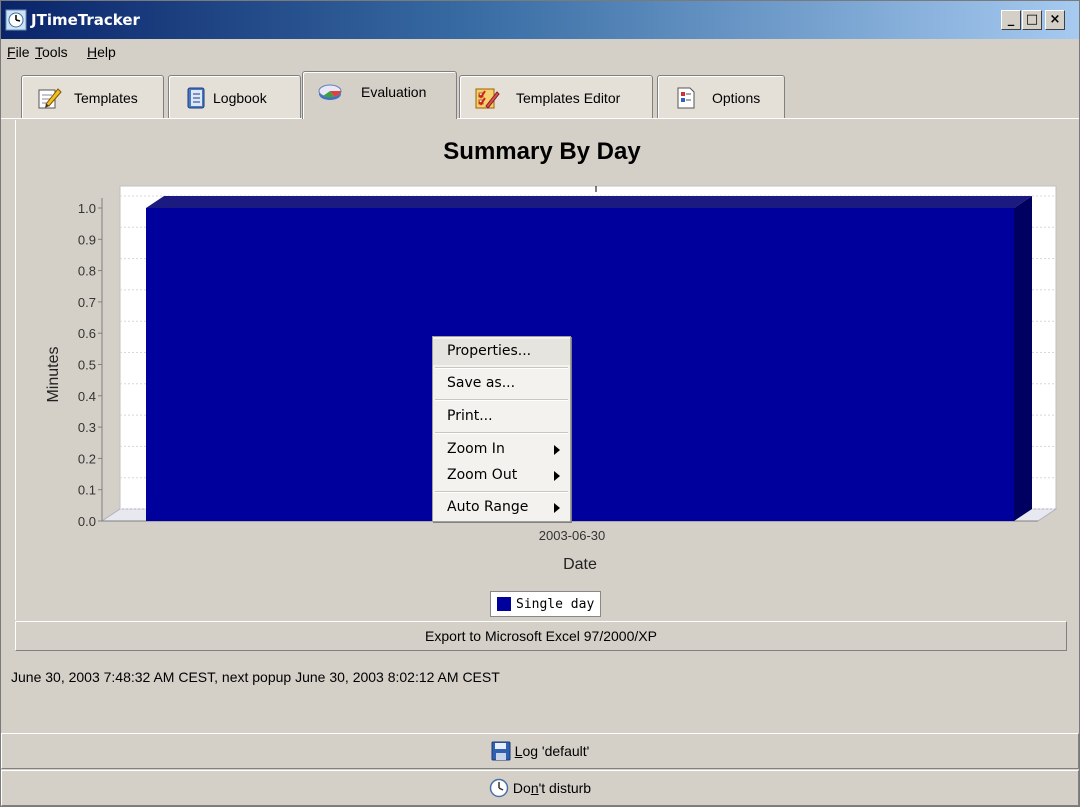 The width and height of the screenshot is (1080, 807). I want to click on menu-item-zoom-out: Zoom Out, so click(501, 476).